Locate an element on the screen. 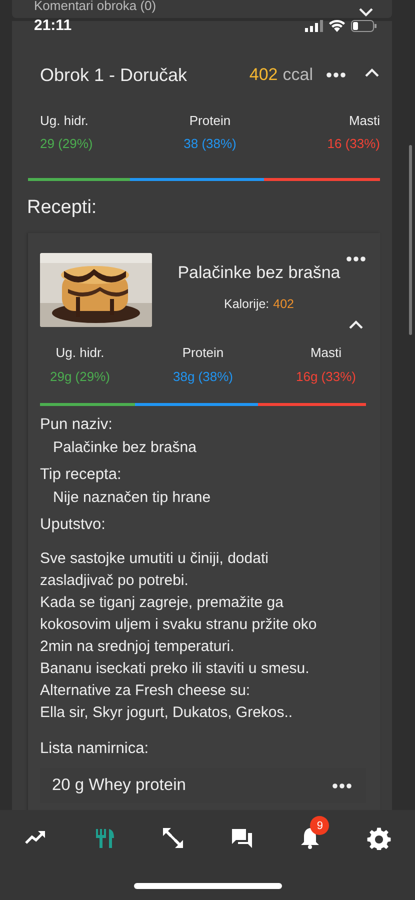 Image resolution: width=415 pixels, height=900 pixels. field-label: Tip recepta: is located at coordinates (81, 475).